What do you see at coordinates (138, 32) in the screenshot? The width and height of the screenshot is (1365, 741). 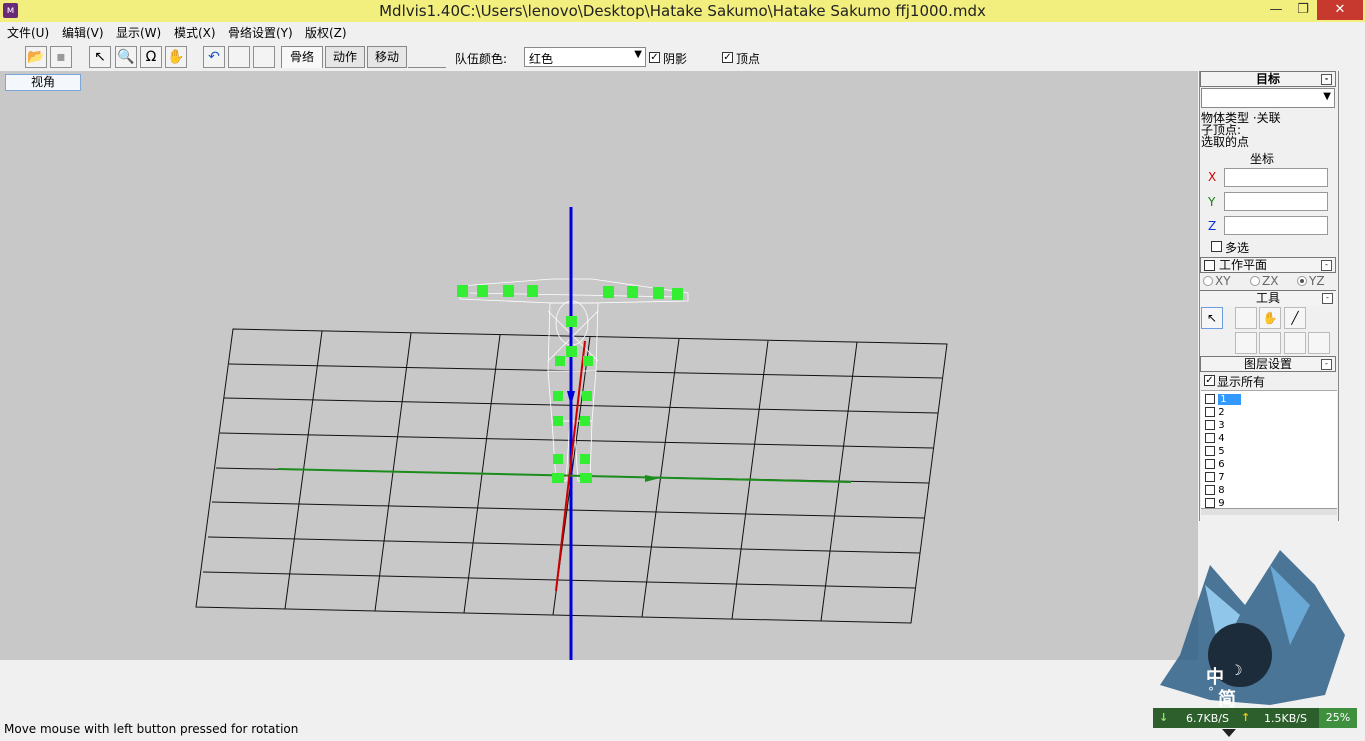 I see `menu-display: 显示(W)` at bounding box center [138, 32].